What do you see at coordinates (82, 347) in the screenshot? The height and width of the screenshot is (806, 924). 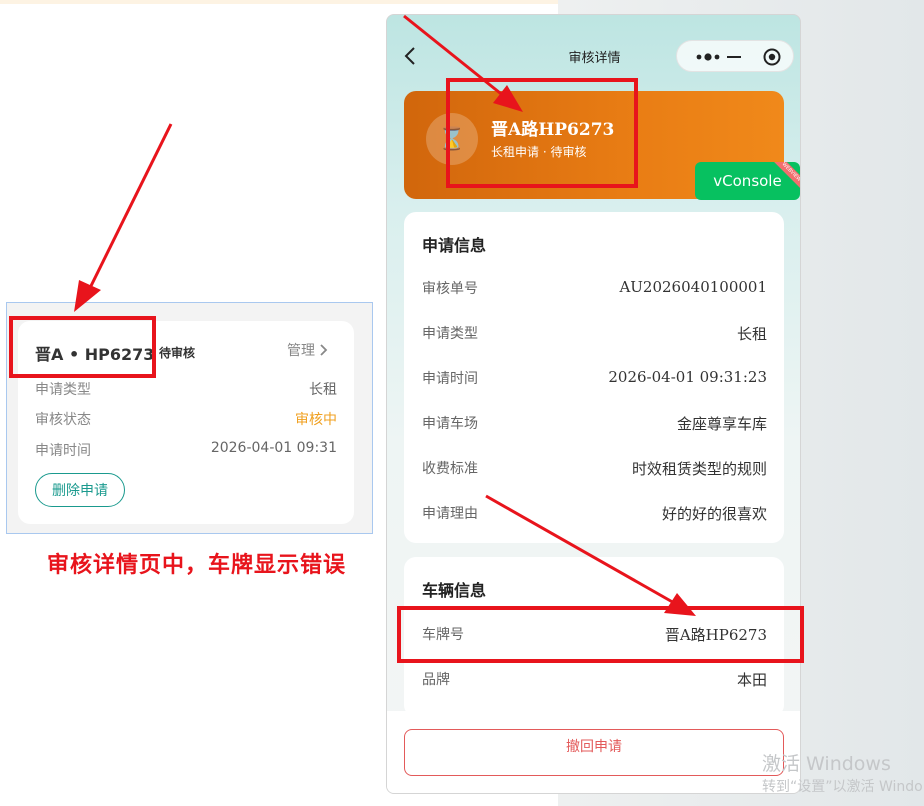 I see `annotation-box-list-plate` at bounding box center [82, 347].